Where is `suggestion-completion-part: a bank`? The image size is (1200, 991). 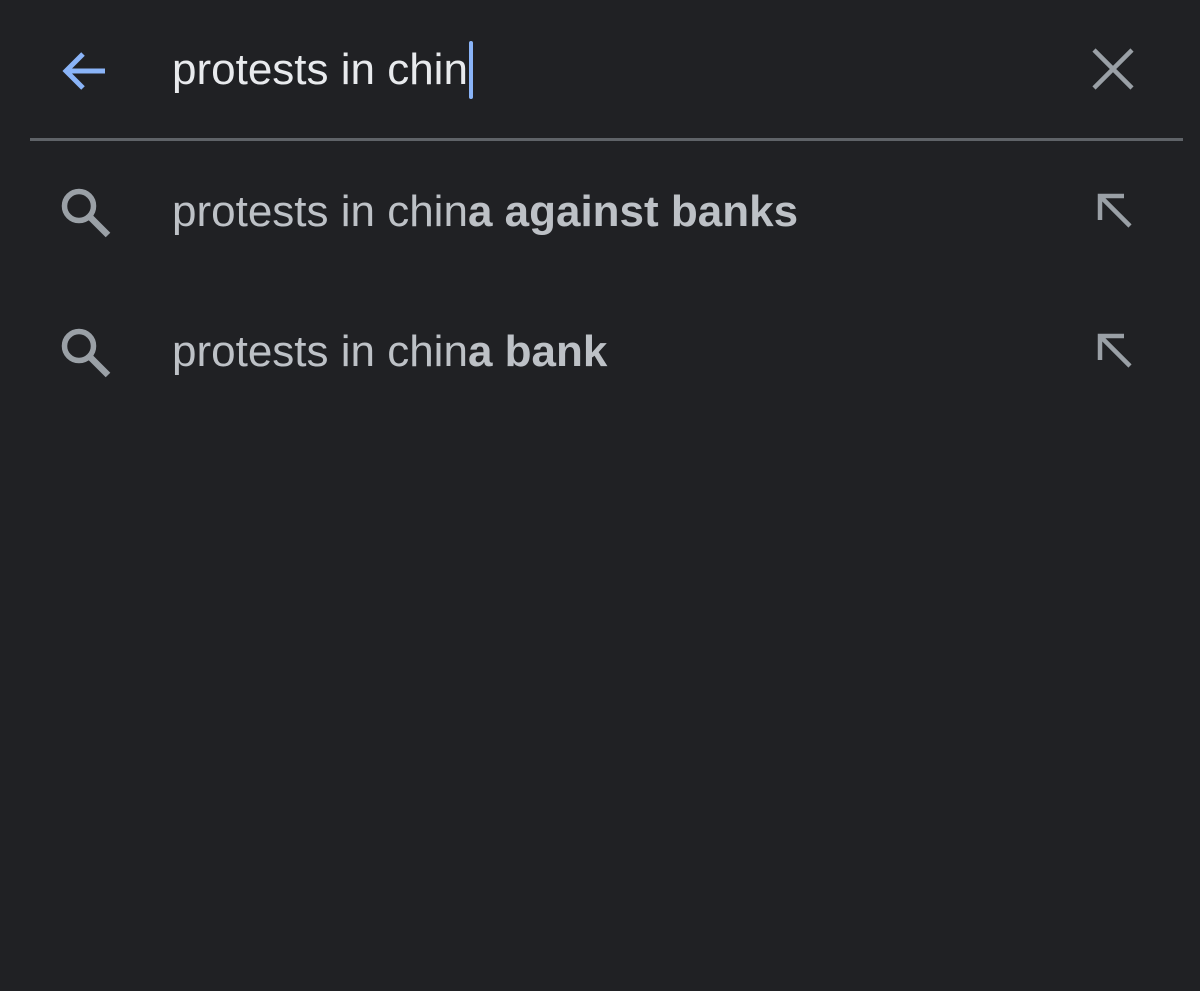 suggestion-completion-part: a bank is located at coordinates (537, 351).